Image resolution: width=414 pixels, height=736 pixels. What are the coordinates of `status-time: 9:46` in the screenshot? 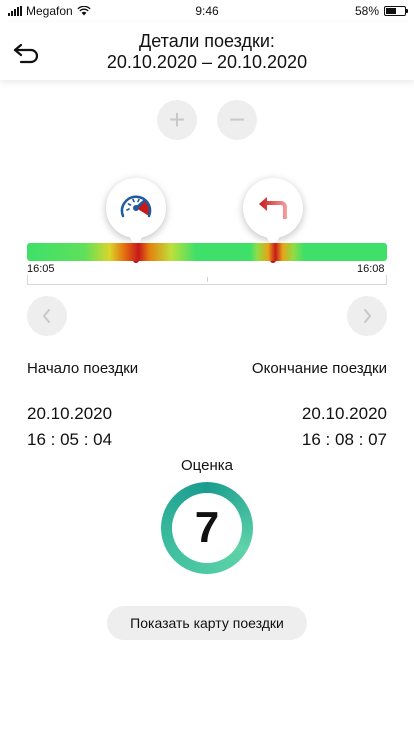 It's located at (207, 11).